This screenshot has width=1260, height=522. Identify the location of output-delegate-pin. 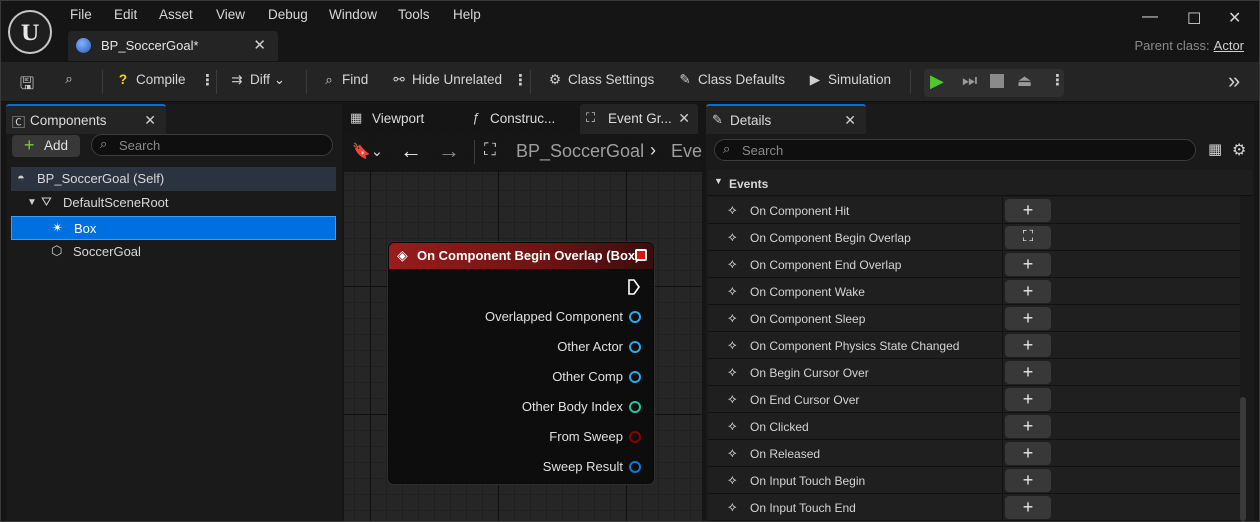
(641, 255).